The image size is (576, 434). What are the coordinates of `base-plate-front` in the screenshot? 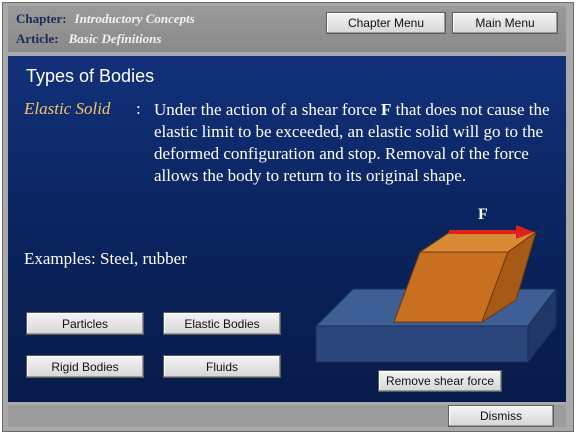 It's located at (422, 344).